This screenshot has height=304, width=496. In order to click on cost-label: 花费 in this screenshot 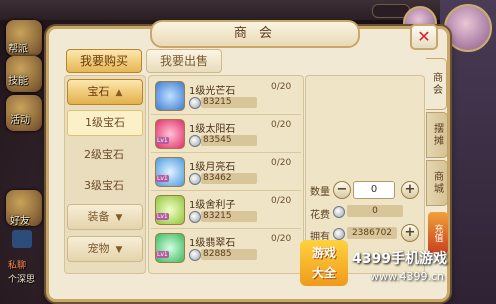, I will do `click(320, 215)`.